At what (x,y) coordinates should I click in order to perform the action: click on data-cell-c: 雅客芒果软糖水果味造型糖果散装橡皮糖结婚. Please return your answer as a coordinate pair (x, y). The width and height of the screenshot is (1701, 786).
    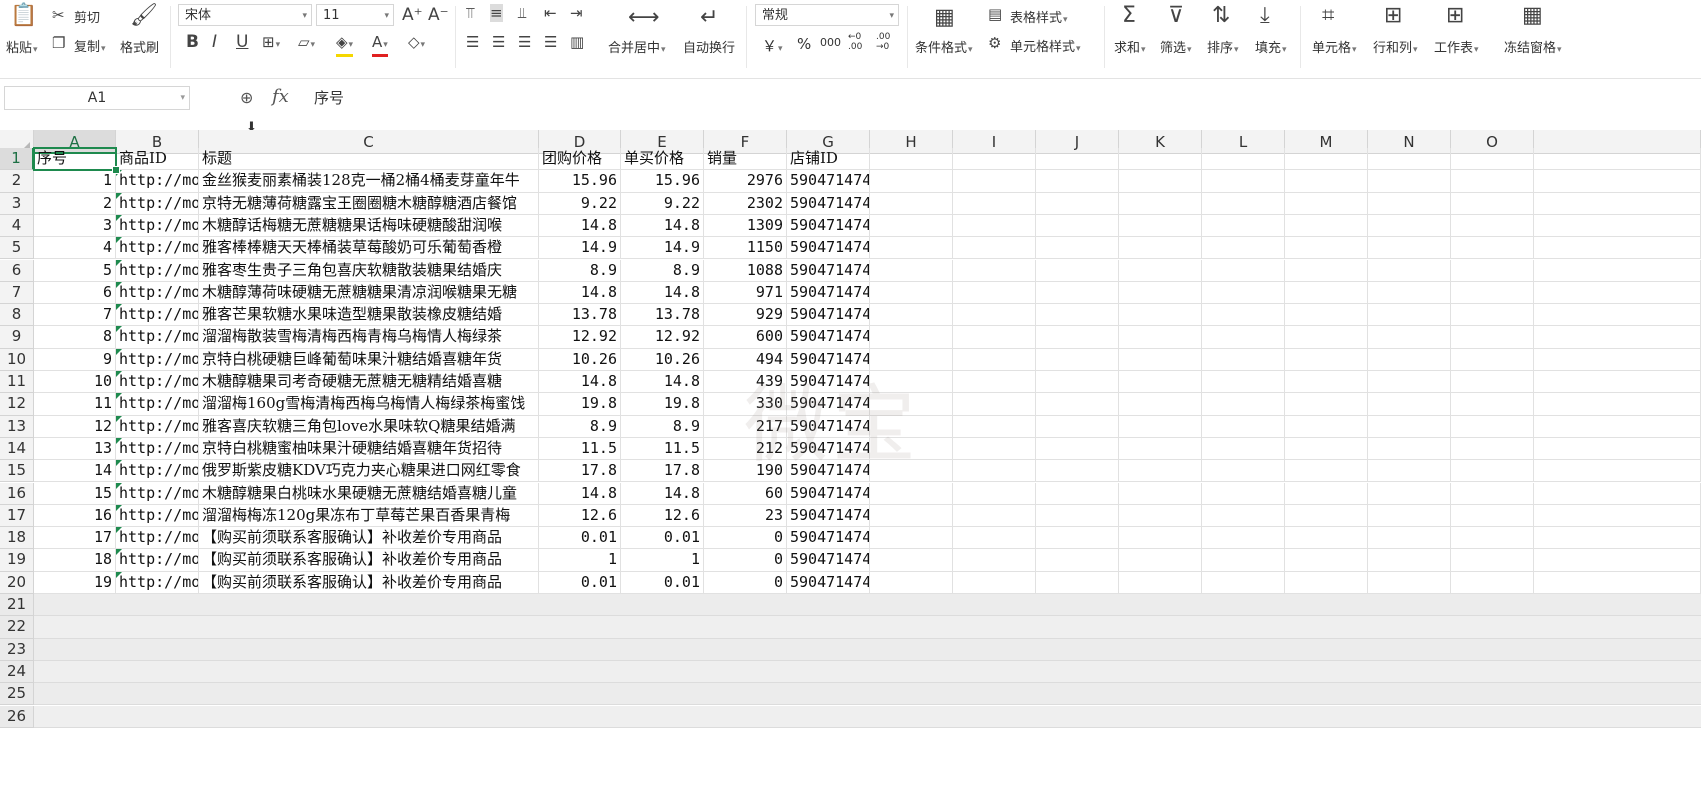
    Looking at the image, I should click on (369, 315).